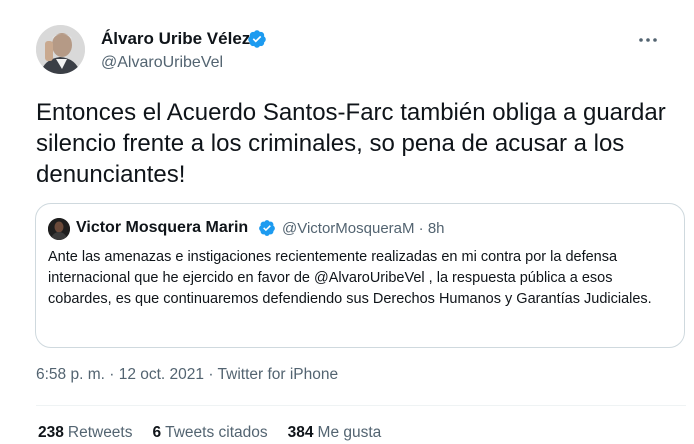 The height and width of the screenshot is (444, 694). Describe the element at coordinates (59, 229) in the screenshot. I see `quoted-author-avatar` at that location.